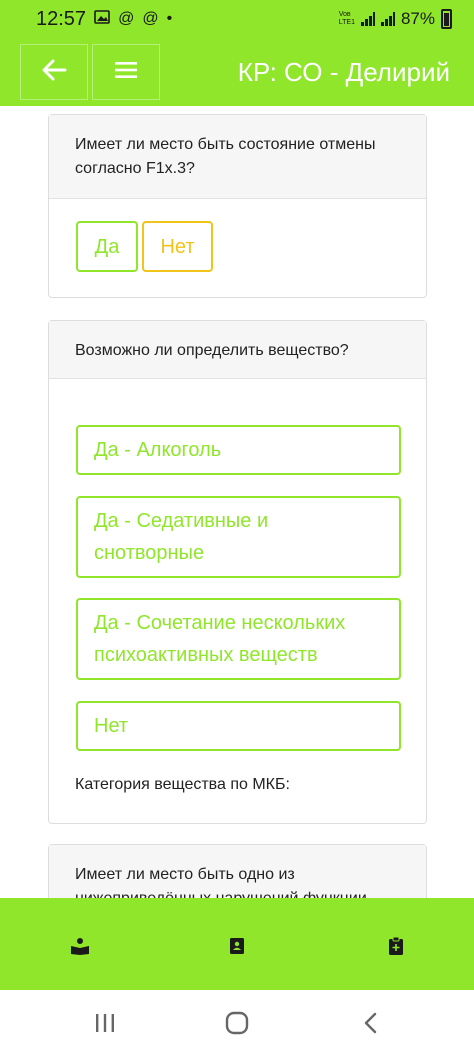  What do you see at coordinates (238, 726) in the screenshot?
I see `substance-option-no: Нет` at bounding box center [238, 726].